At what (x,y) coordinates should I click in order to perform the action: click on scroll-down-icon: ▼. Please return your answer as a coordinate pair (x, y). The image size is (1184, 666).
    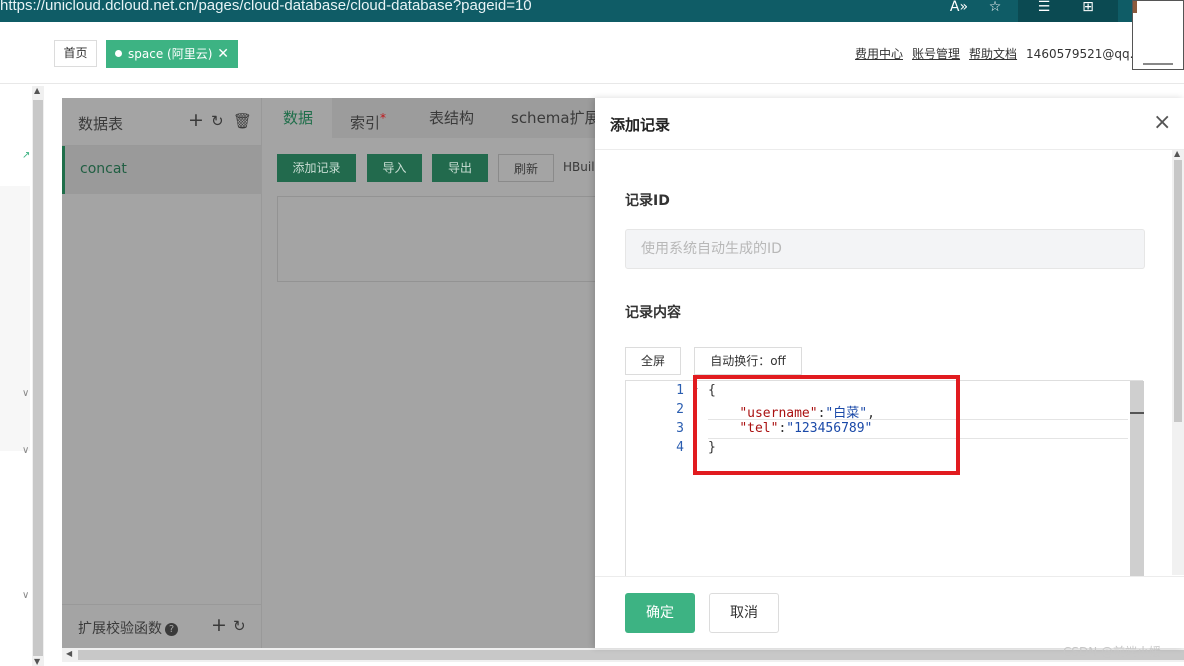
    Looking at the image, I should click on (37, 661).